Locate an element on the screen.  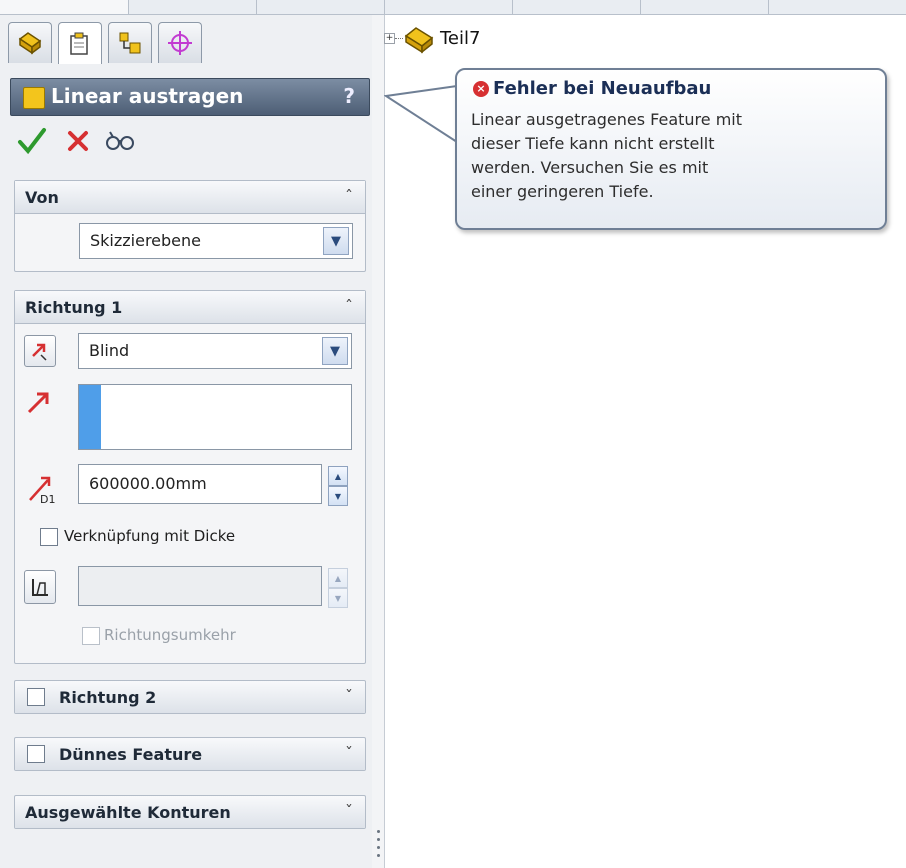
tab-configuration-manager is located at coordinates (130, 42).